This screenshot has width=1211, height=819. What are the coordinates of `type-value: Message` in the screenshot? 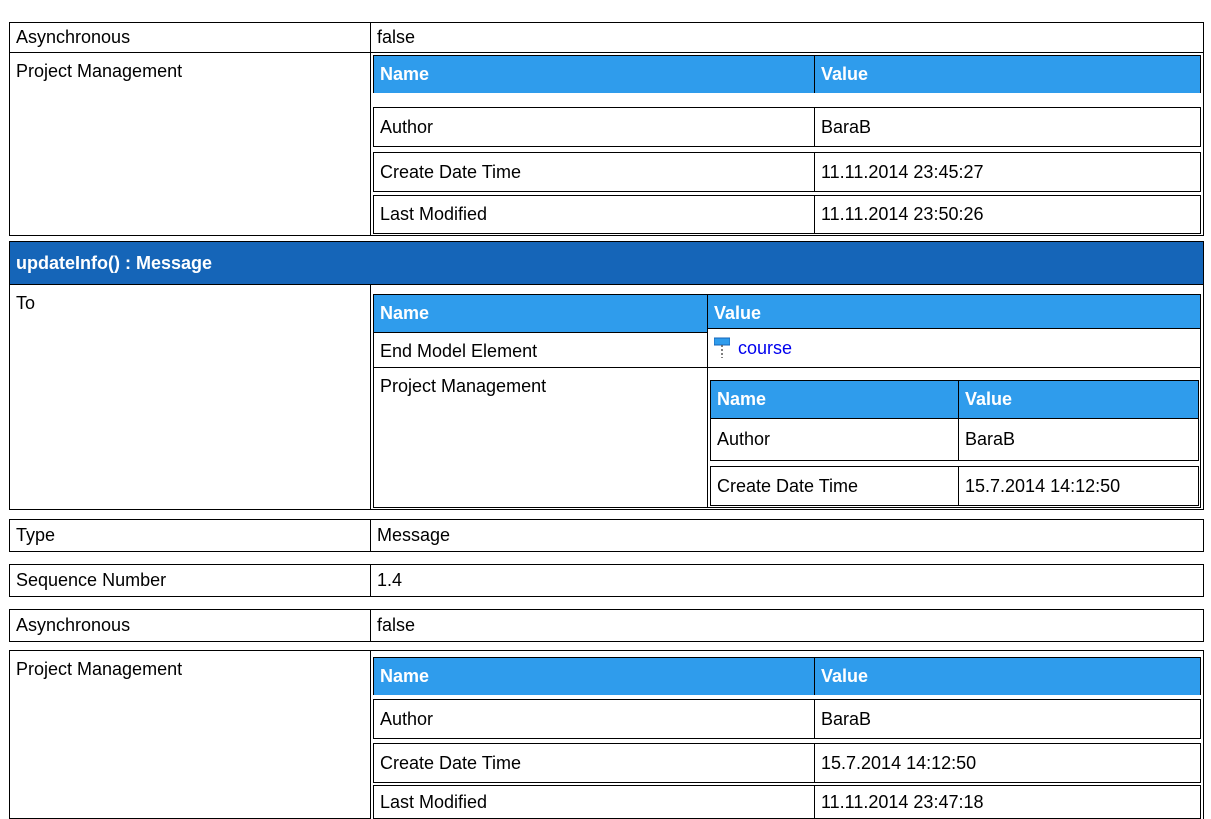 It's located at (787, 535).